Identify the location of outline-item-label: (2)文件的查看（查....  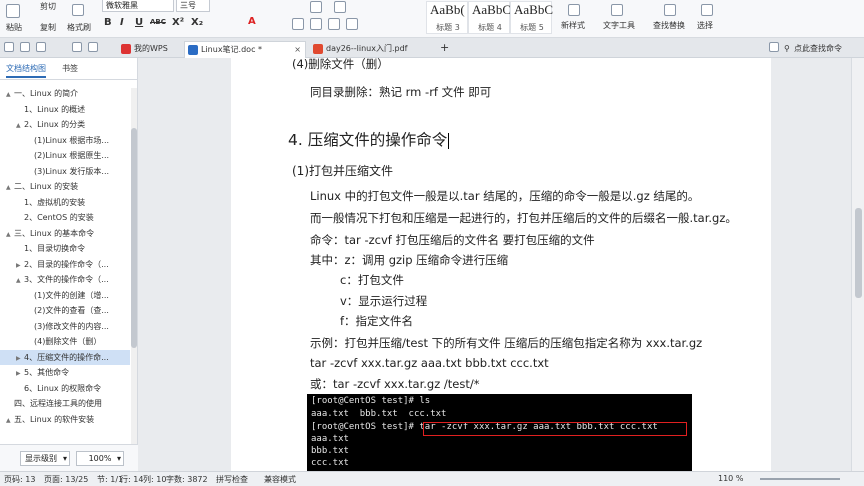
(71, 310).